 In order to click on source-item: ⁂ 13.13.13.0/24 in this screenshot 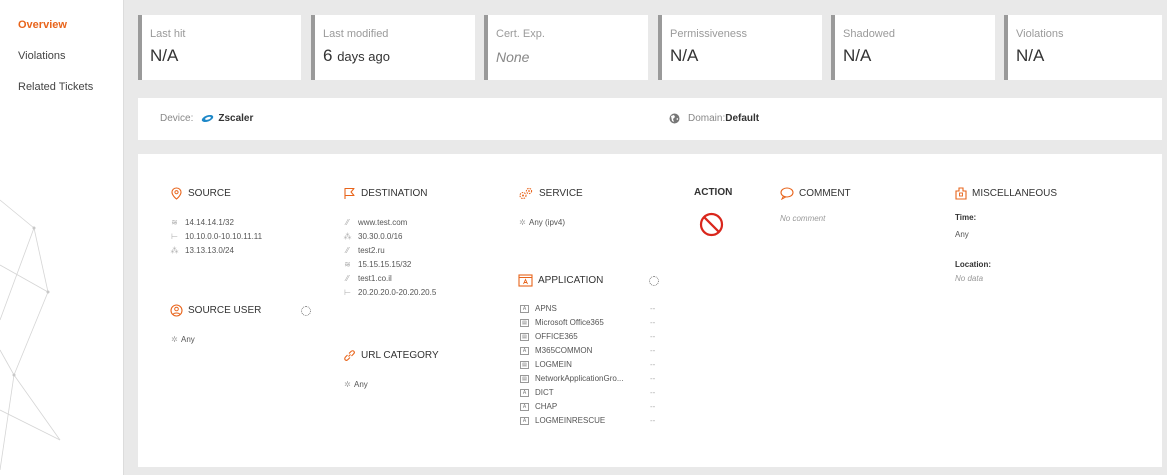, I will do `click(202, 250)`.